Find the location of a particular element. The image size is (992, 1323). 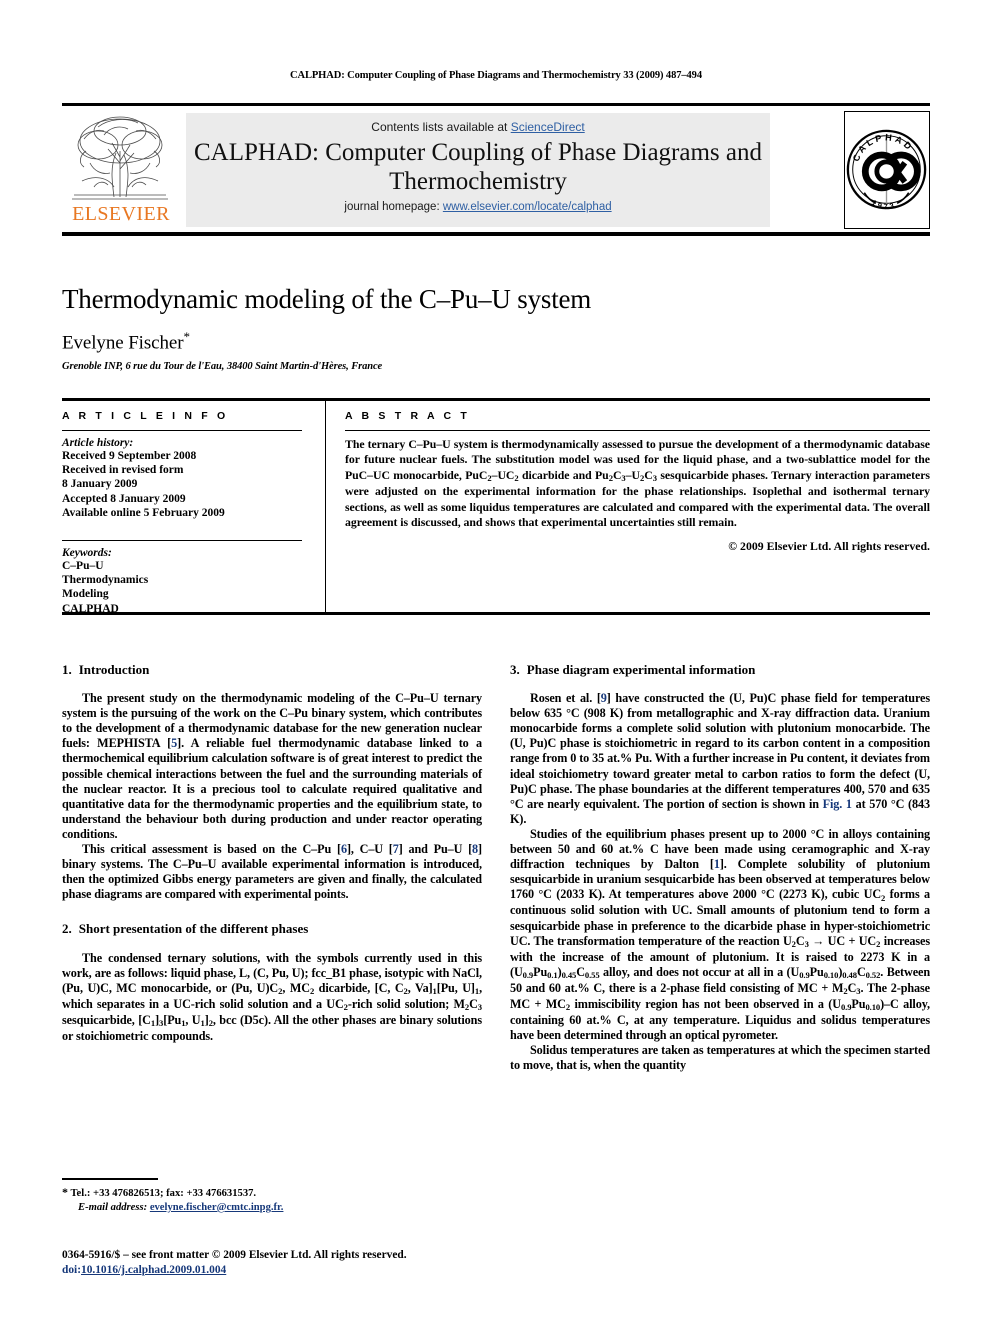

para-part: [Pu is located at coordinates (172, 1019).